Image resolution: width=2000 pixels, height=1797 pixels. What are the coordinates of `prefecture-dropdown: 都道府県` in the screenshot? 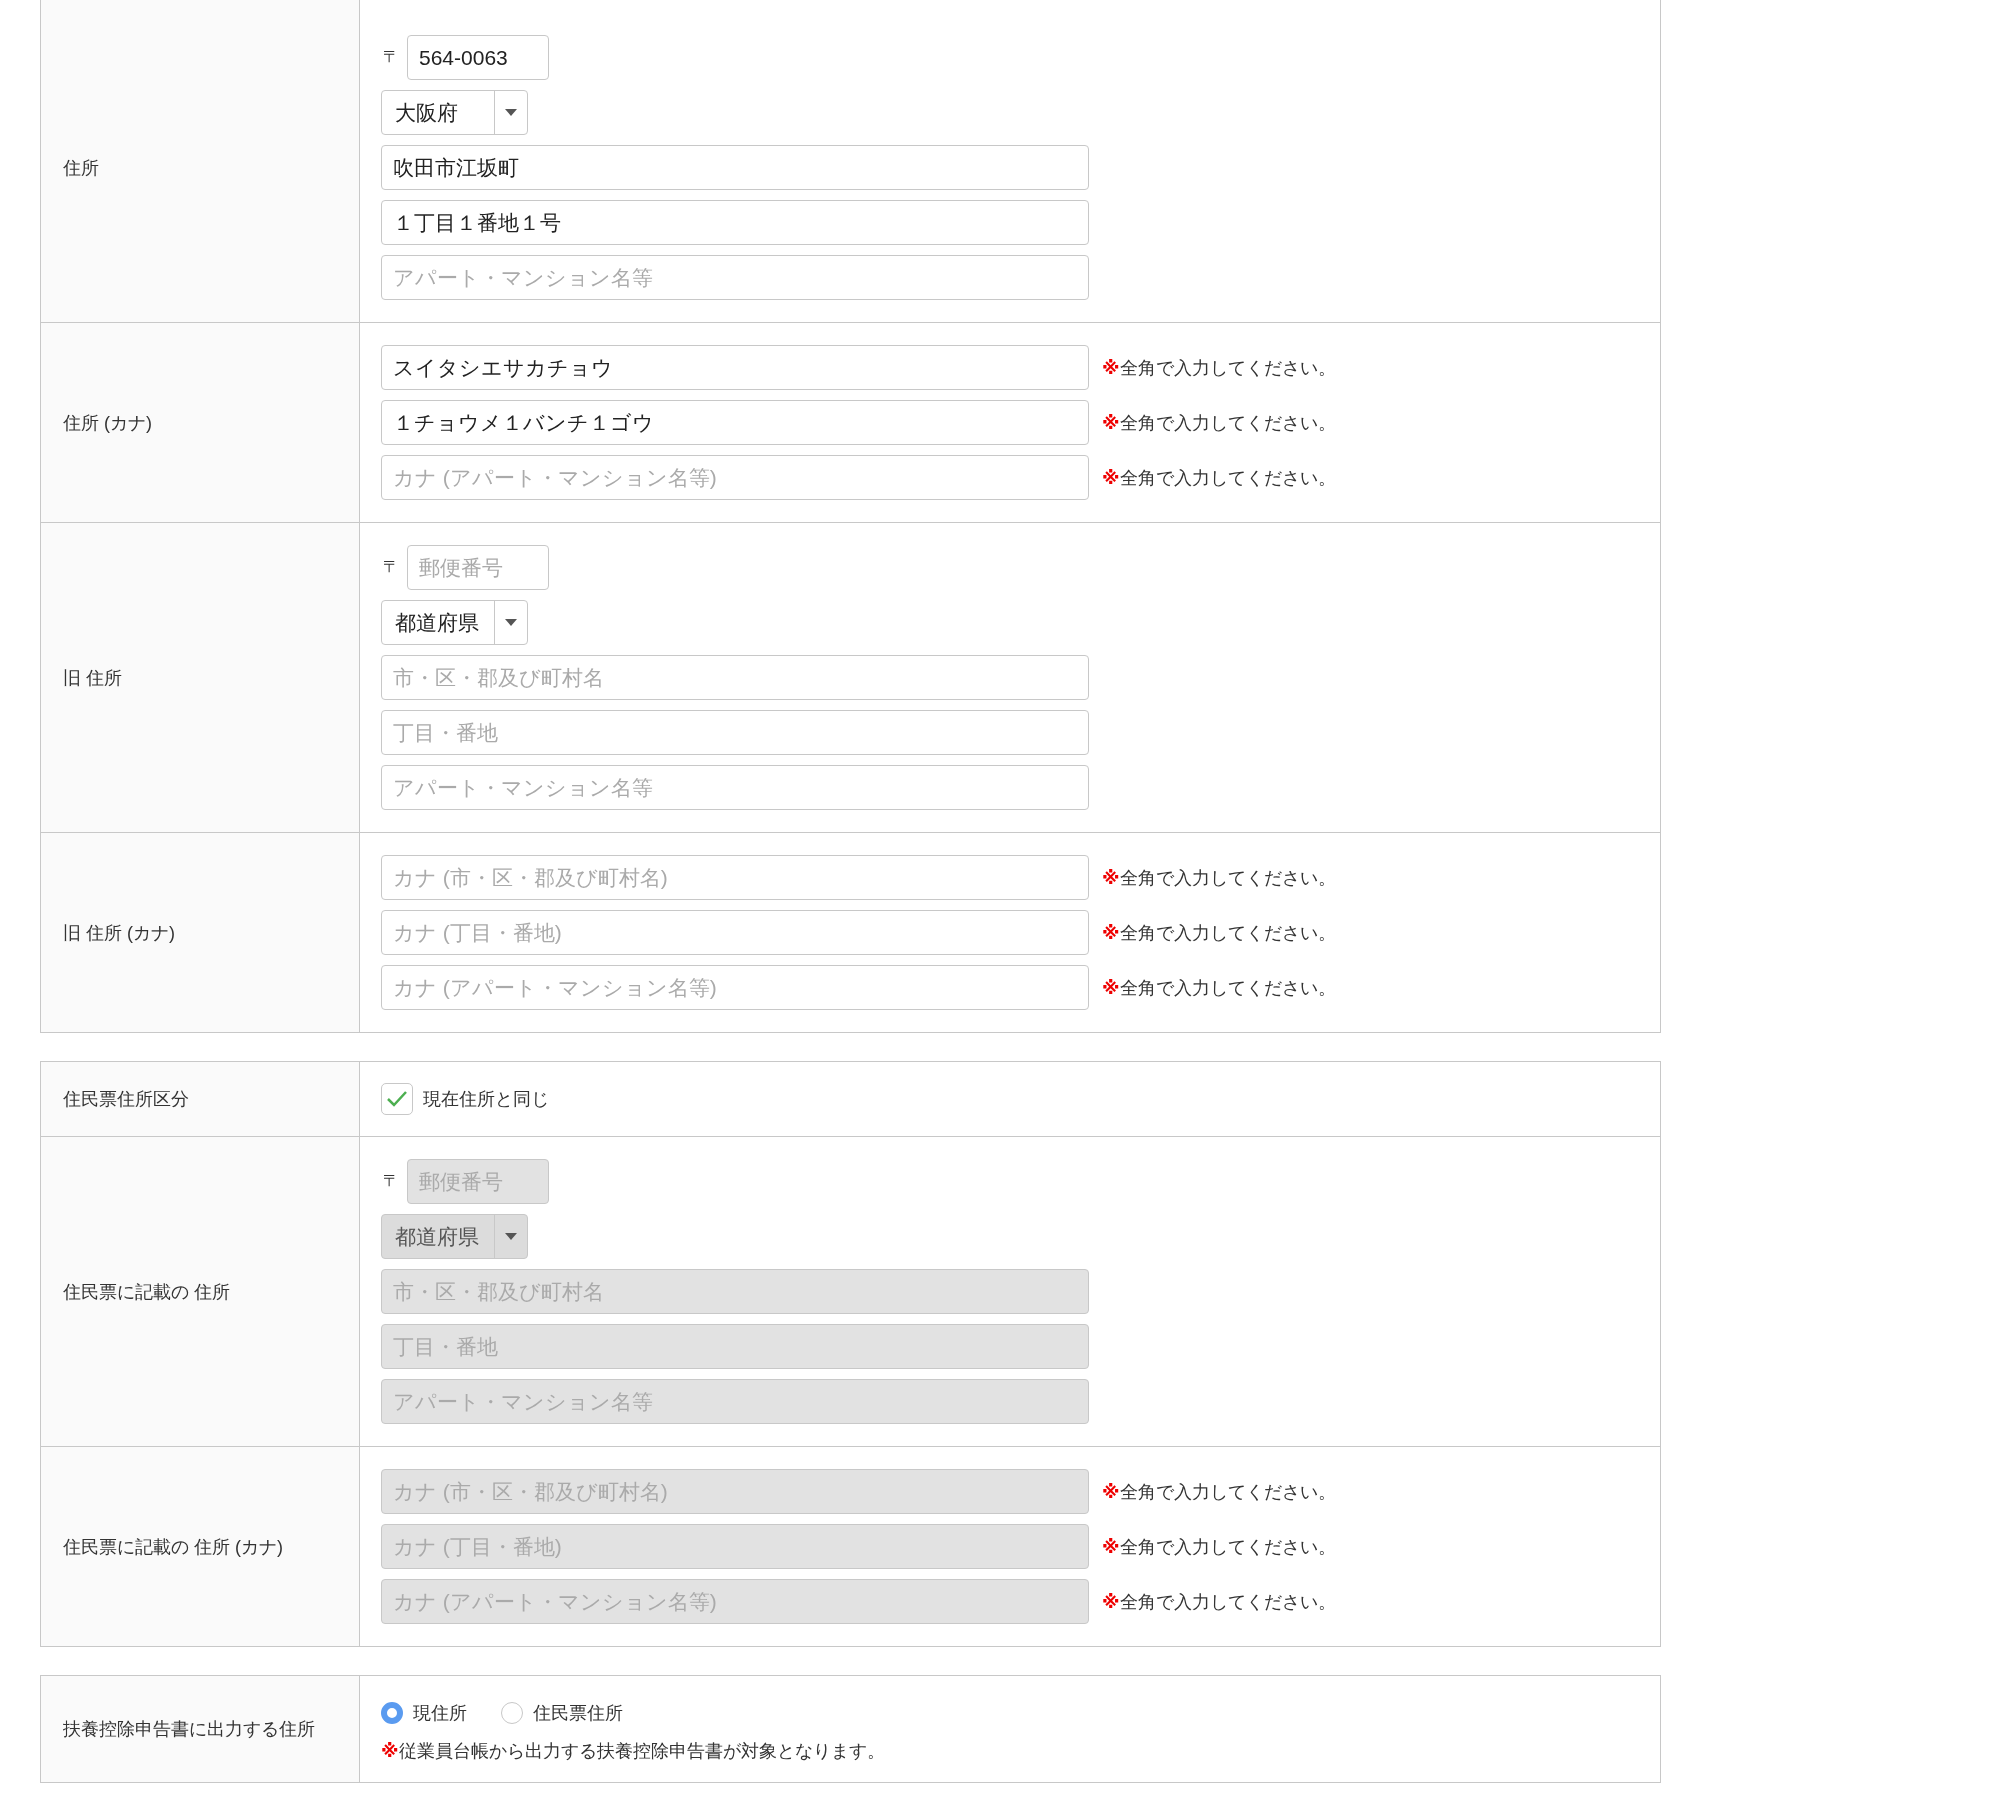 It's located at (454, 622).